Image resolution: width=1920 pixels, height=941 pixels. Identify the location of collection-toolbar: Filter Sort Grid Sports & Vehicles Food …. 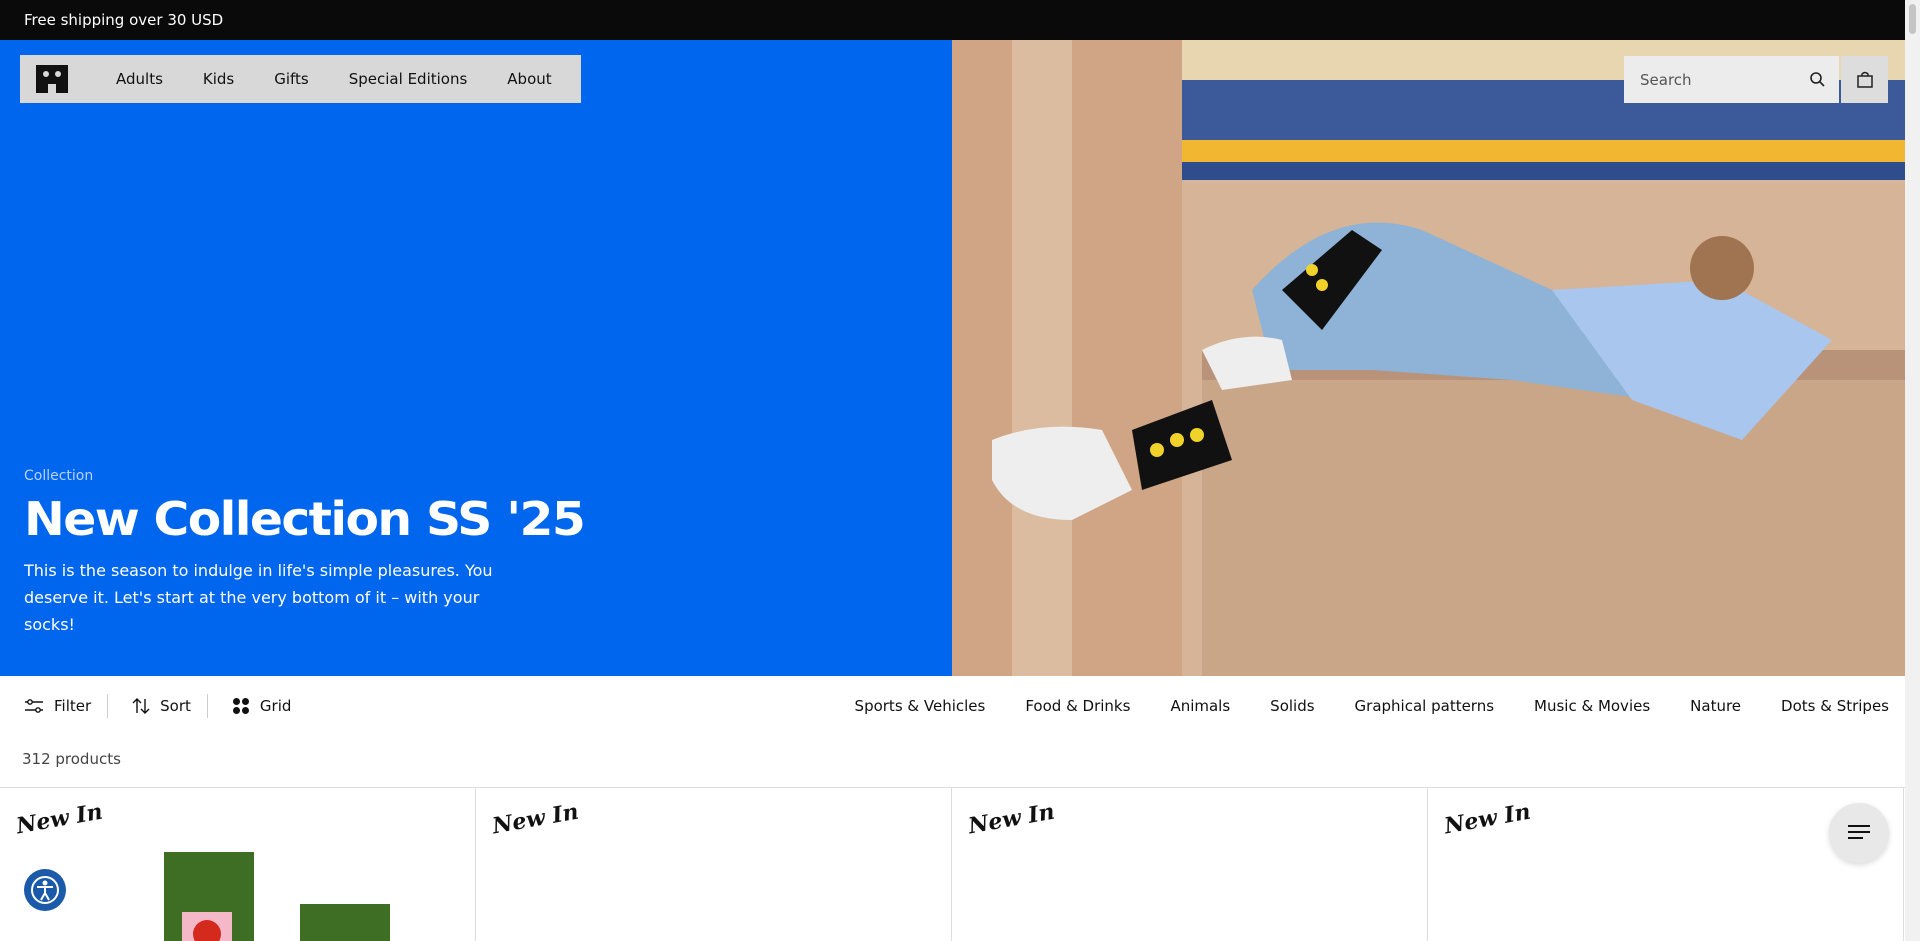
(952, 706).